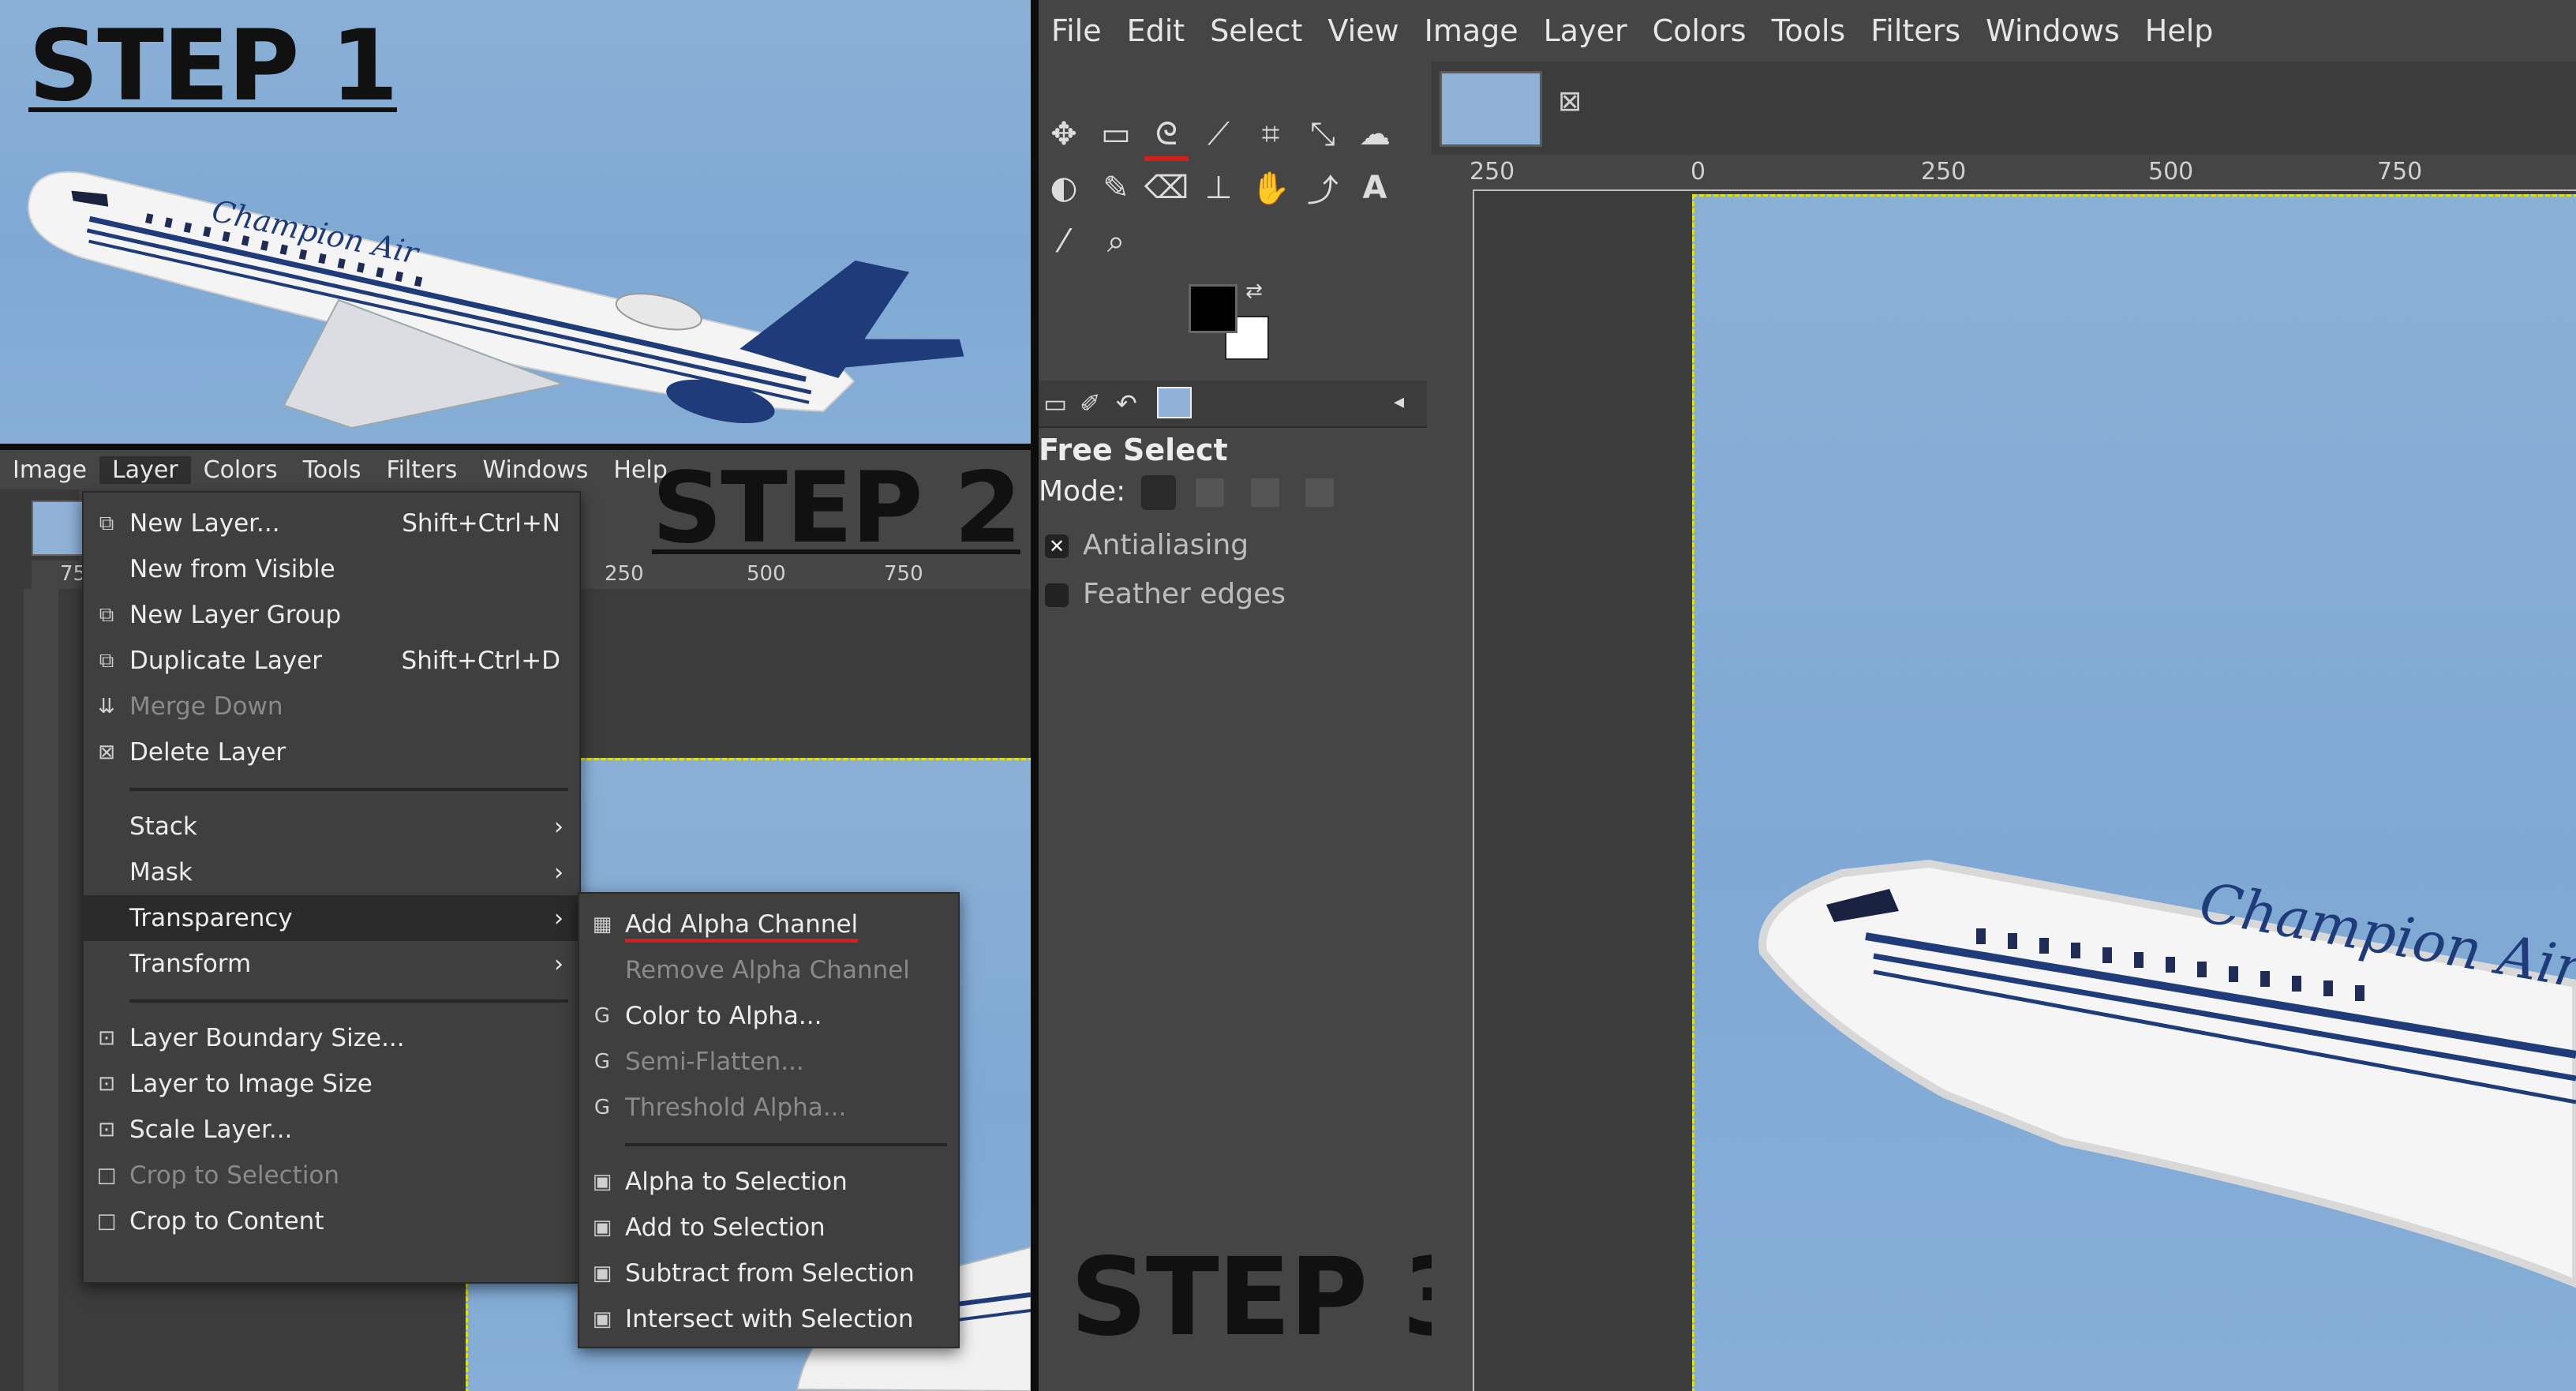 This screenshot has width=2576, height=1391. What do you see at coordinates (1166, 545) in the screenshot?
I see `antialiasing-label: Antialiasing` at bounding box center [1166, 545].